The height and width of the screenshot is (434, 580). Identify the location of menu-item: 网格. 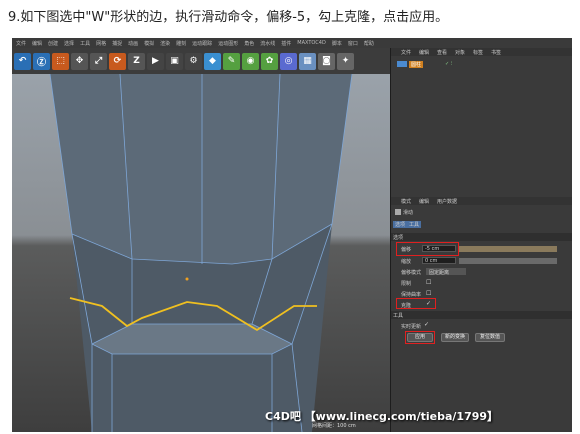
(101, 43).